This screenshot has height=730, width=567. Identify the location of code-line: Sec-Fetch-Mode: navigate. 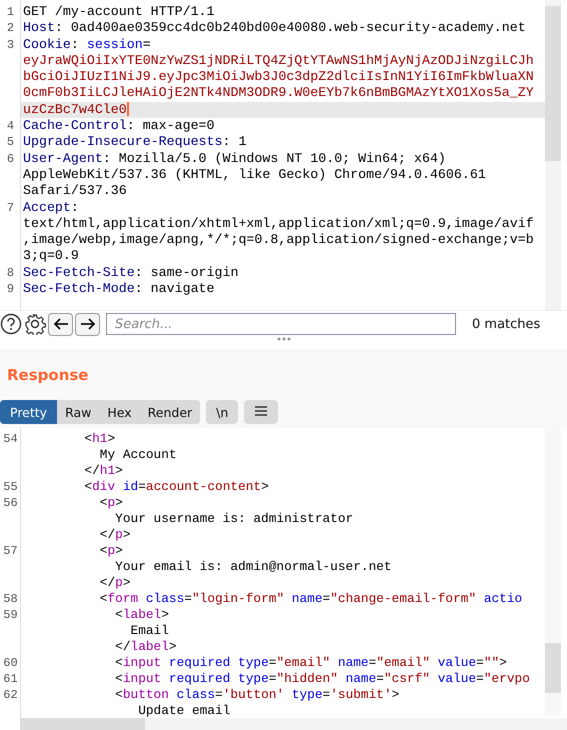
(119, 289).